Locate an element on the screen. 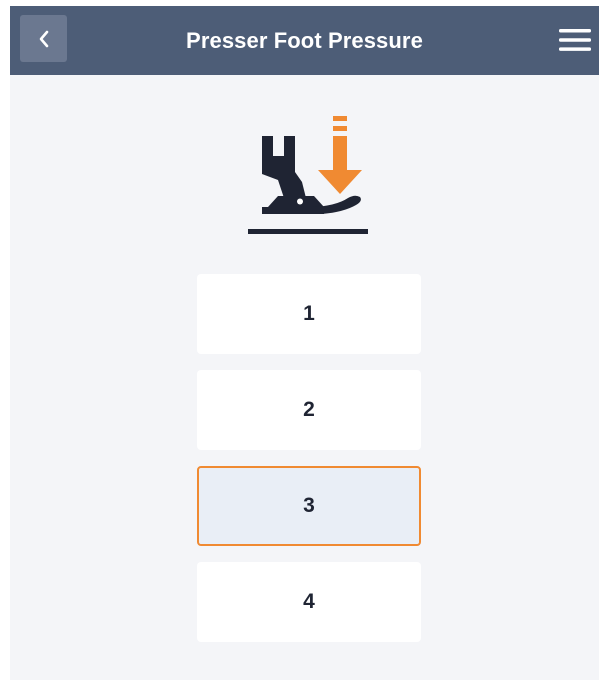 The width and height of the screenshot is (599, 680). menu-button is located at coordinates (575, 40).